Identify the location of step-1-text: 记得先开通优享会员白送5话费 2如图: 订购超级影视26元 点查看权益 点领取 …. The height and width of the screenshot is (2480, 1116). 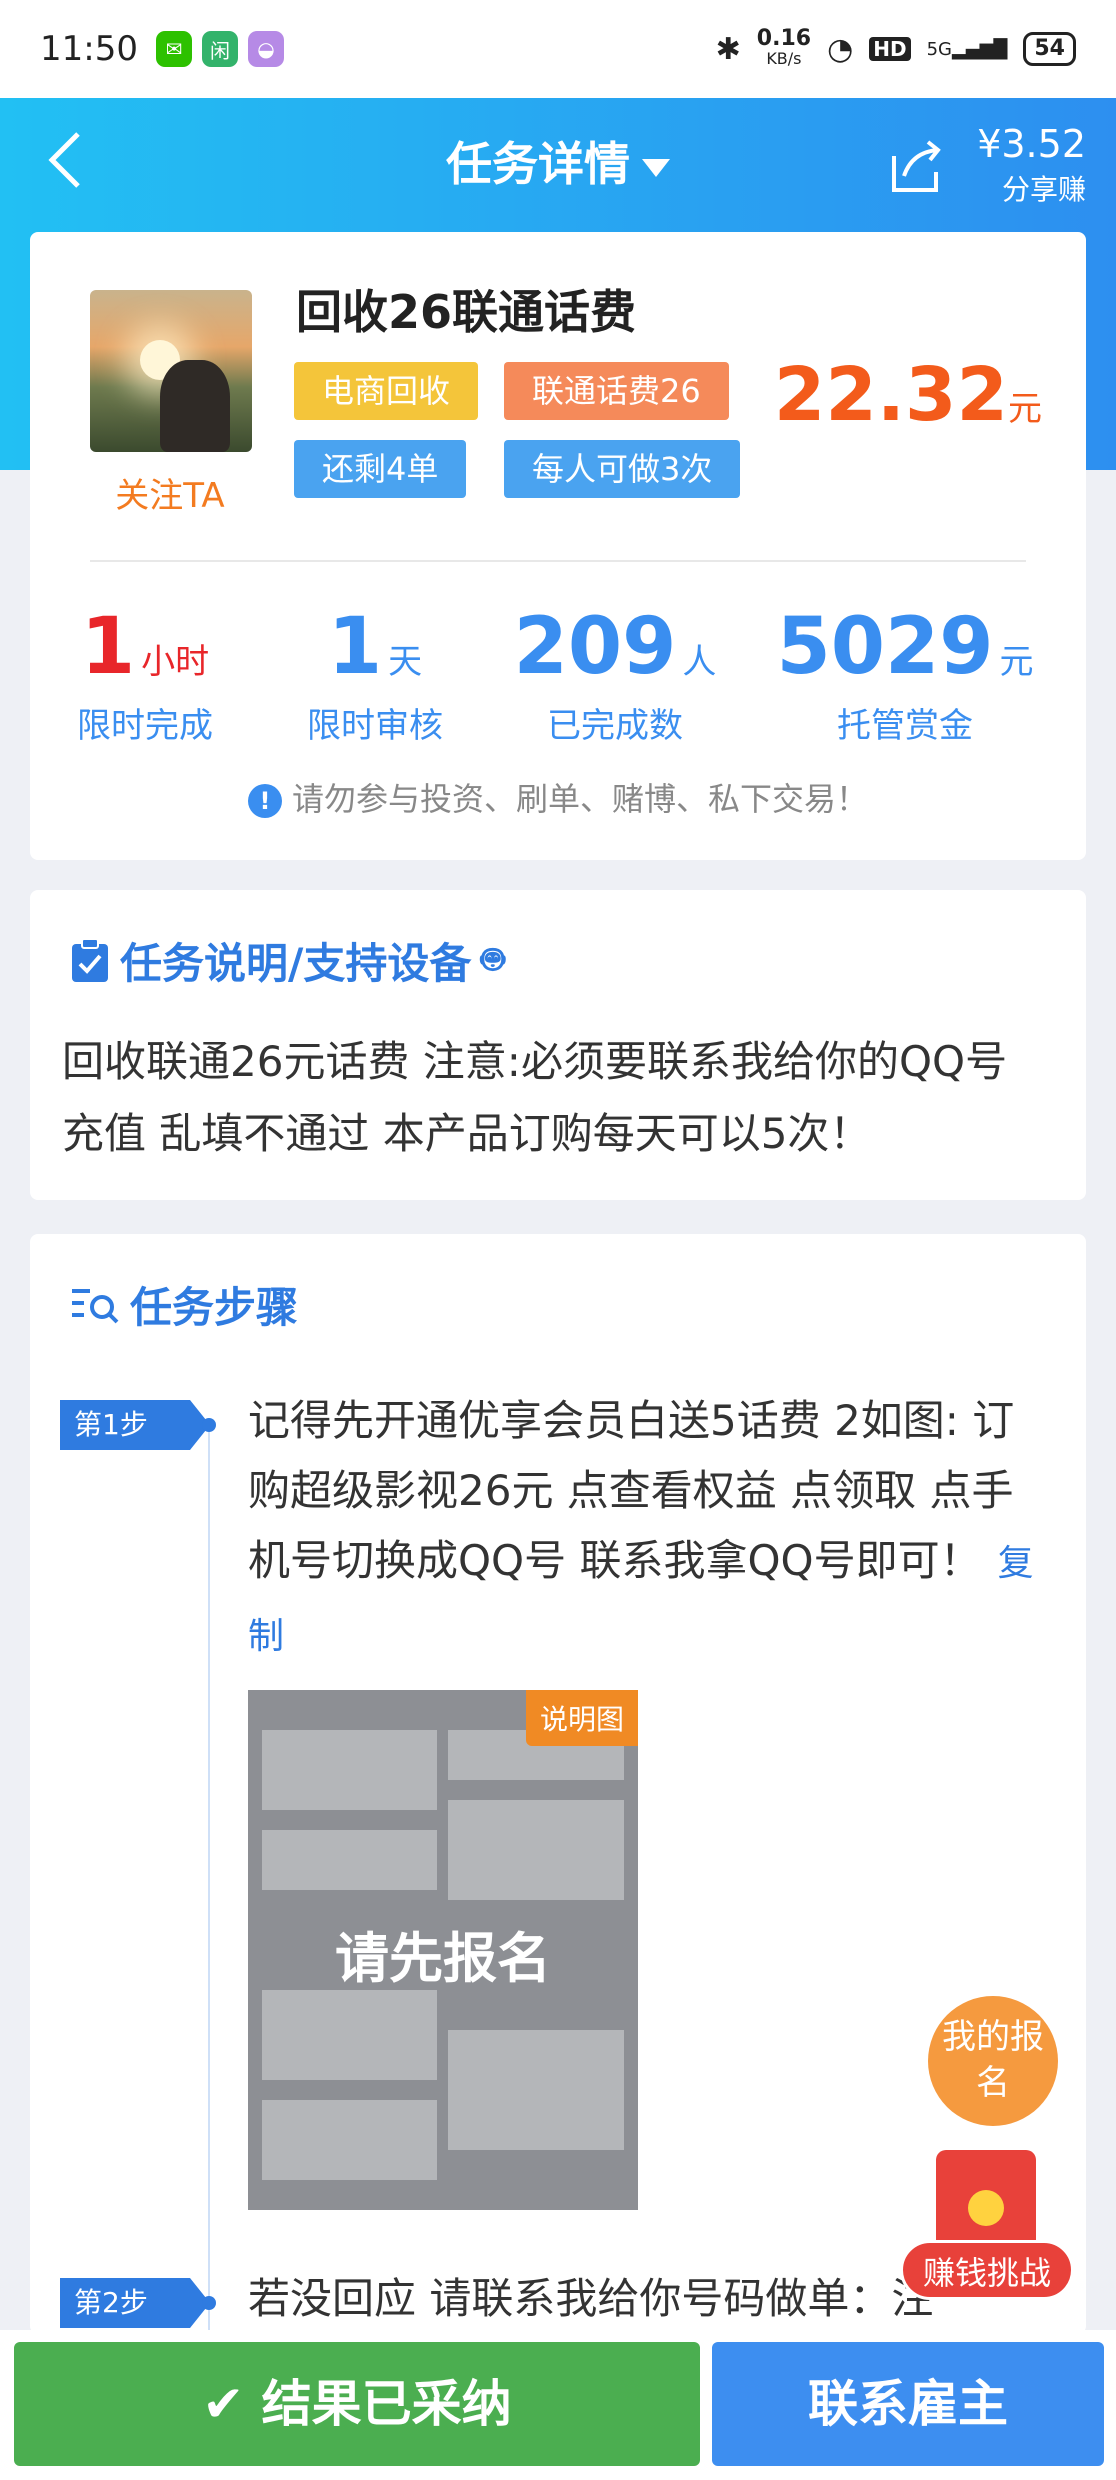
(641, 1526).